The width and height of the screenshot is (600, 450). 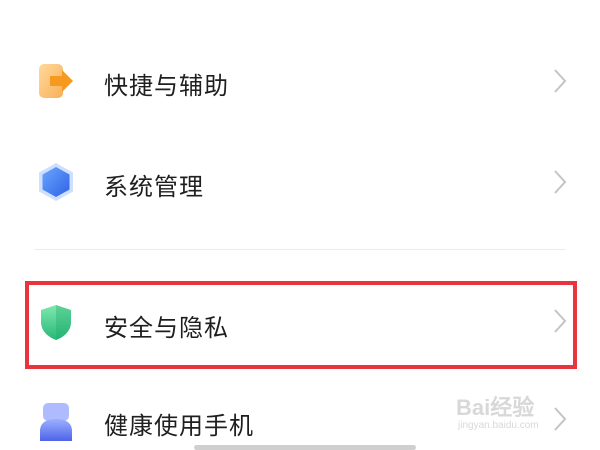 I want to click on shortcut-arrow-icon, so click(x=56, y=81).